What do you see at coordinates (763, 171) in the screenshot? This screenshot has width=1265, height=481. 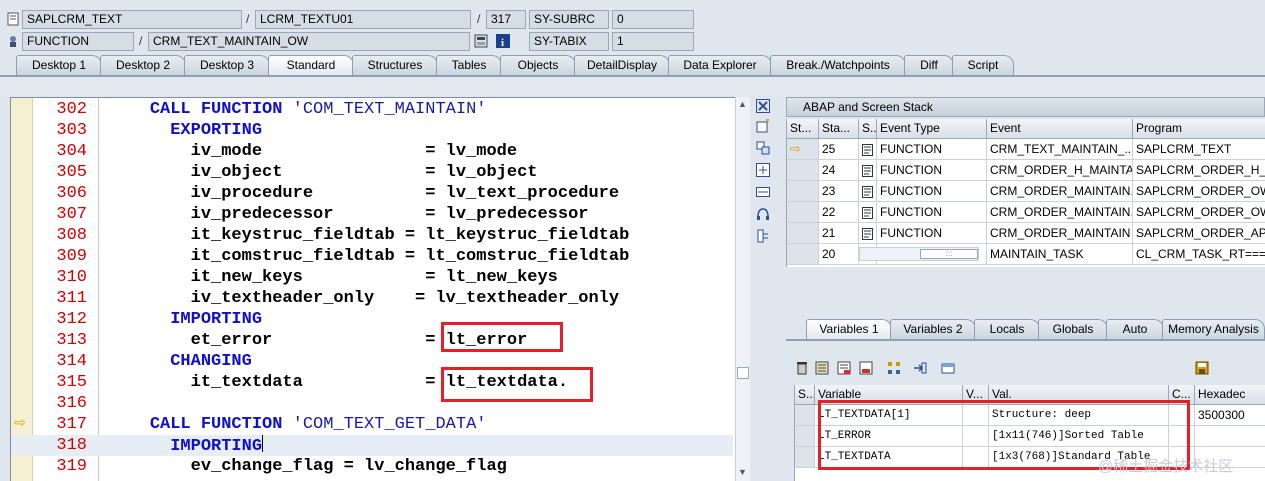 I see `maximize-icon` at bounding box center [763, 171].